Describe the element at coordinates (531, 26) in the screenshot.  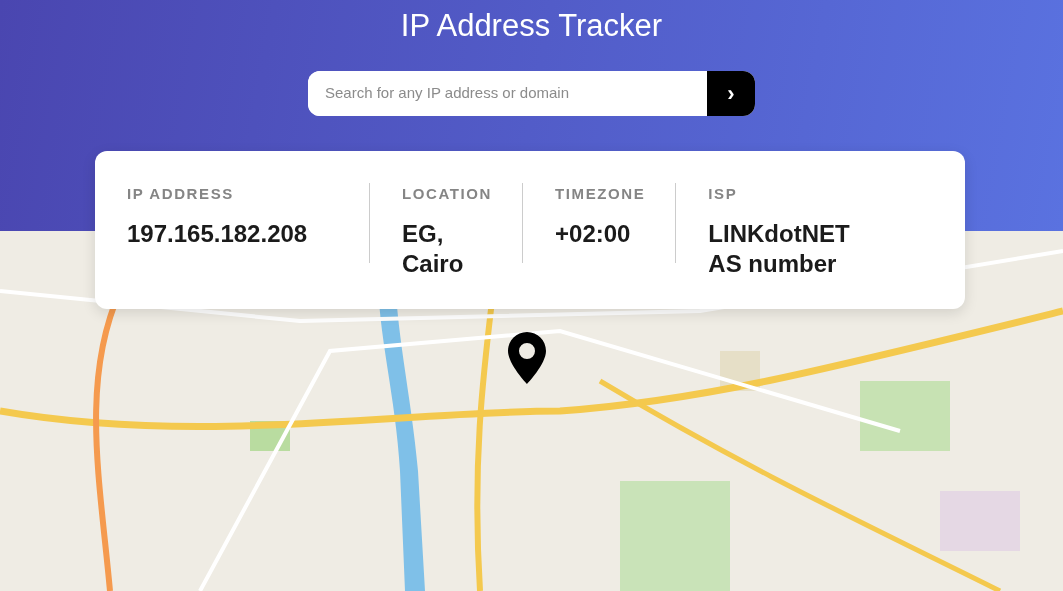
I see `page-title: IP Address Tracker` at that location.